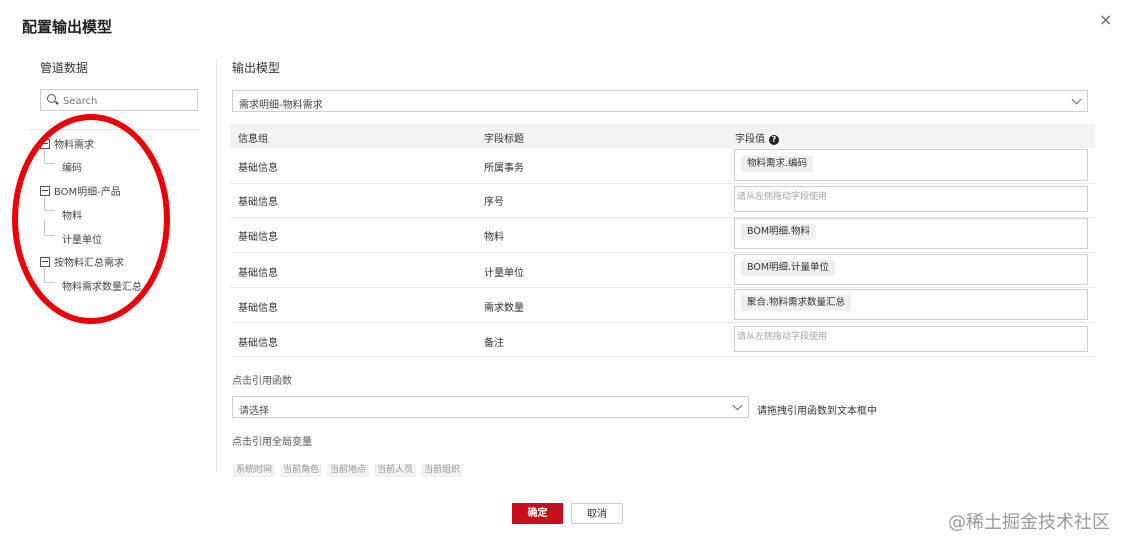 This screenshot has width=1124, height=548. What do you see at coordinates (1029, 522) in the screenshot?
I see `watermark: @稀土掘金技术社区` at bounding box center [1029, 522].